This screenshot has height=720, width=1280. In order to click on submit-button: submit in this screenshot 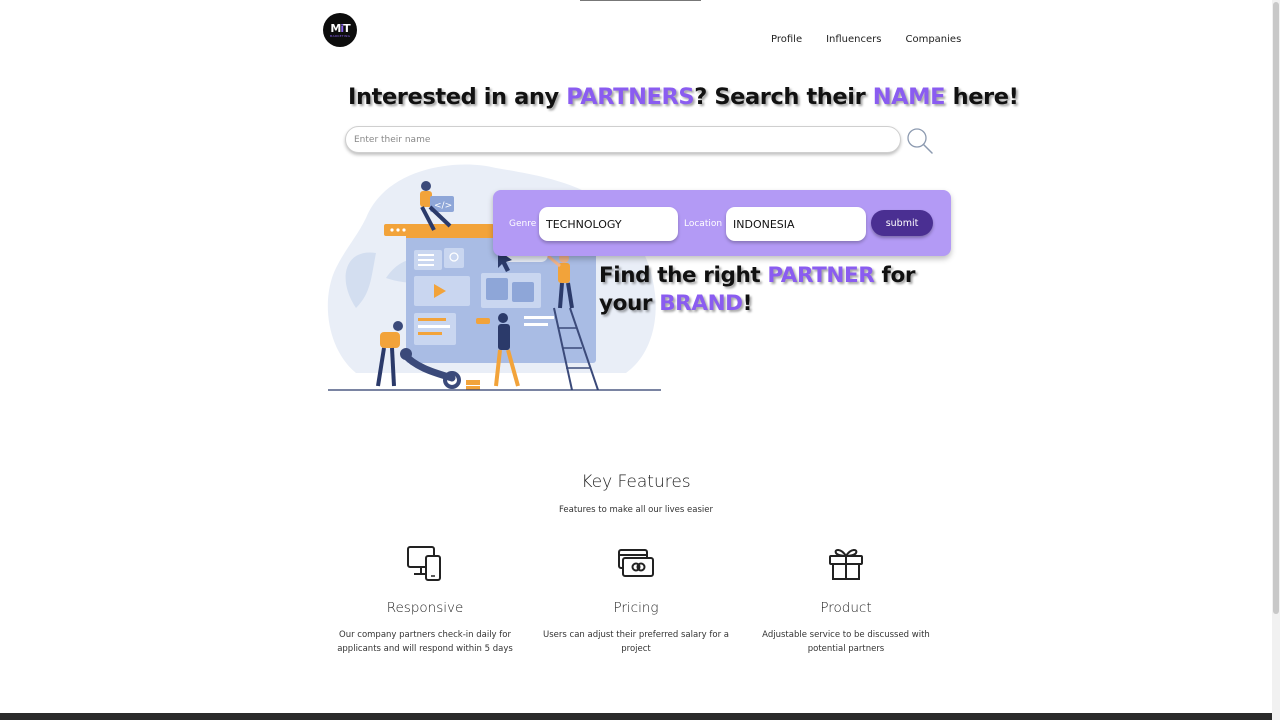, I will do `click(902, 223)`.